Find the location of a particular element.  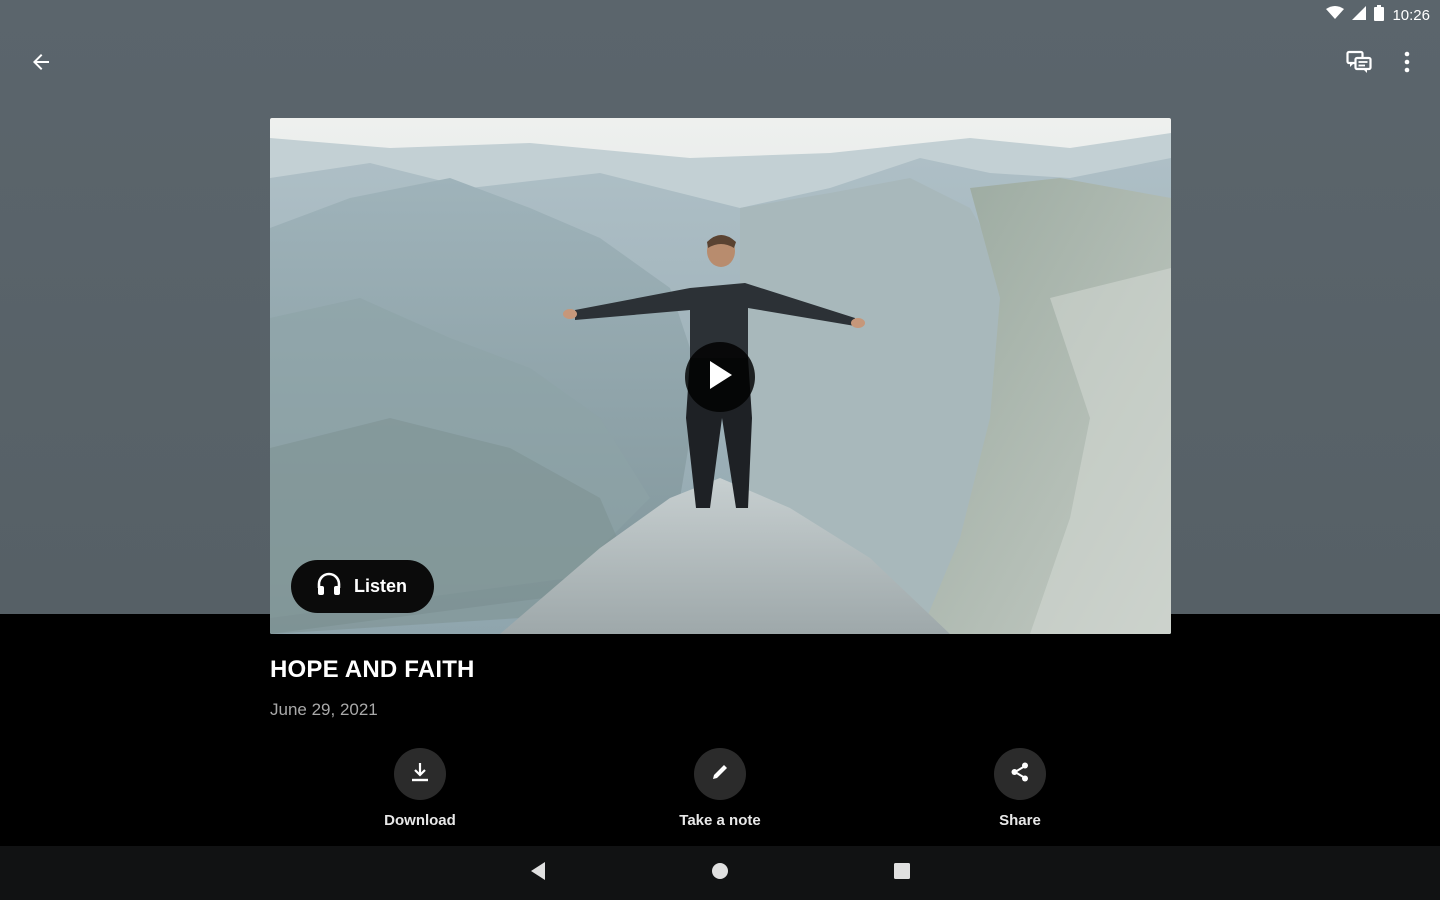

share-button: Share is located at coordinates (1020, 788).